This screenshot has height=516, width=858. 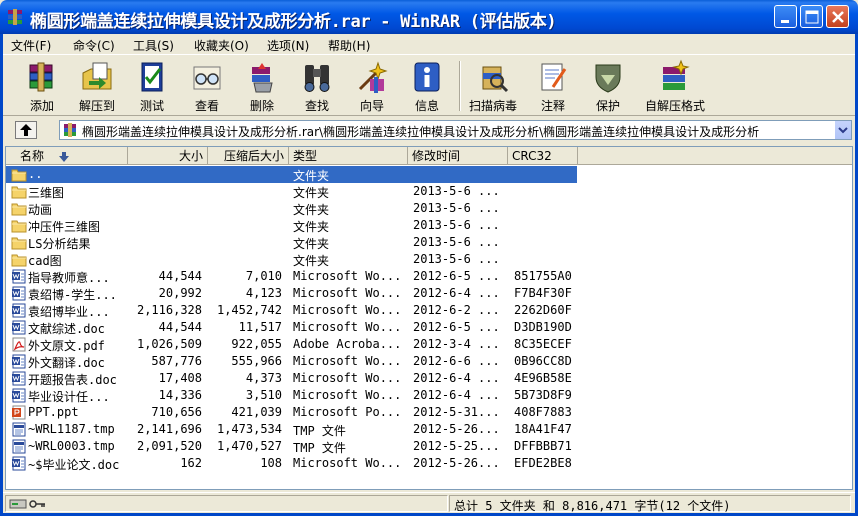 I want to click on file-type: TMP 文件, so click(x=319, y=448).